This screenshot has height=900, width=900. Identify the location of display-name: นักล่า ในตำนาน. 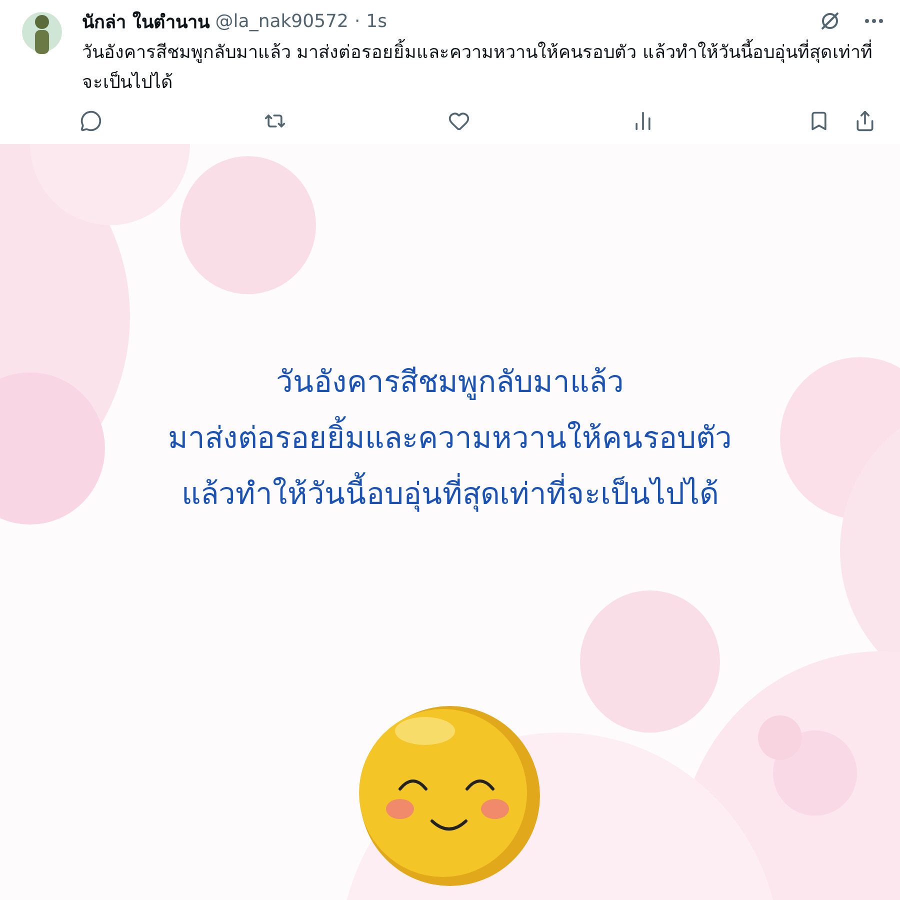
(146, 21).